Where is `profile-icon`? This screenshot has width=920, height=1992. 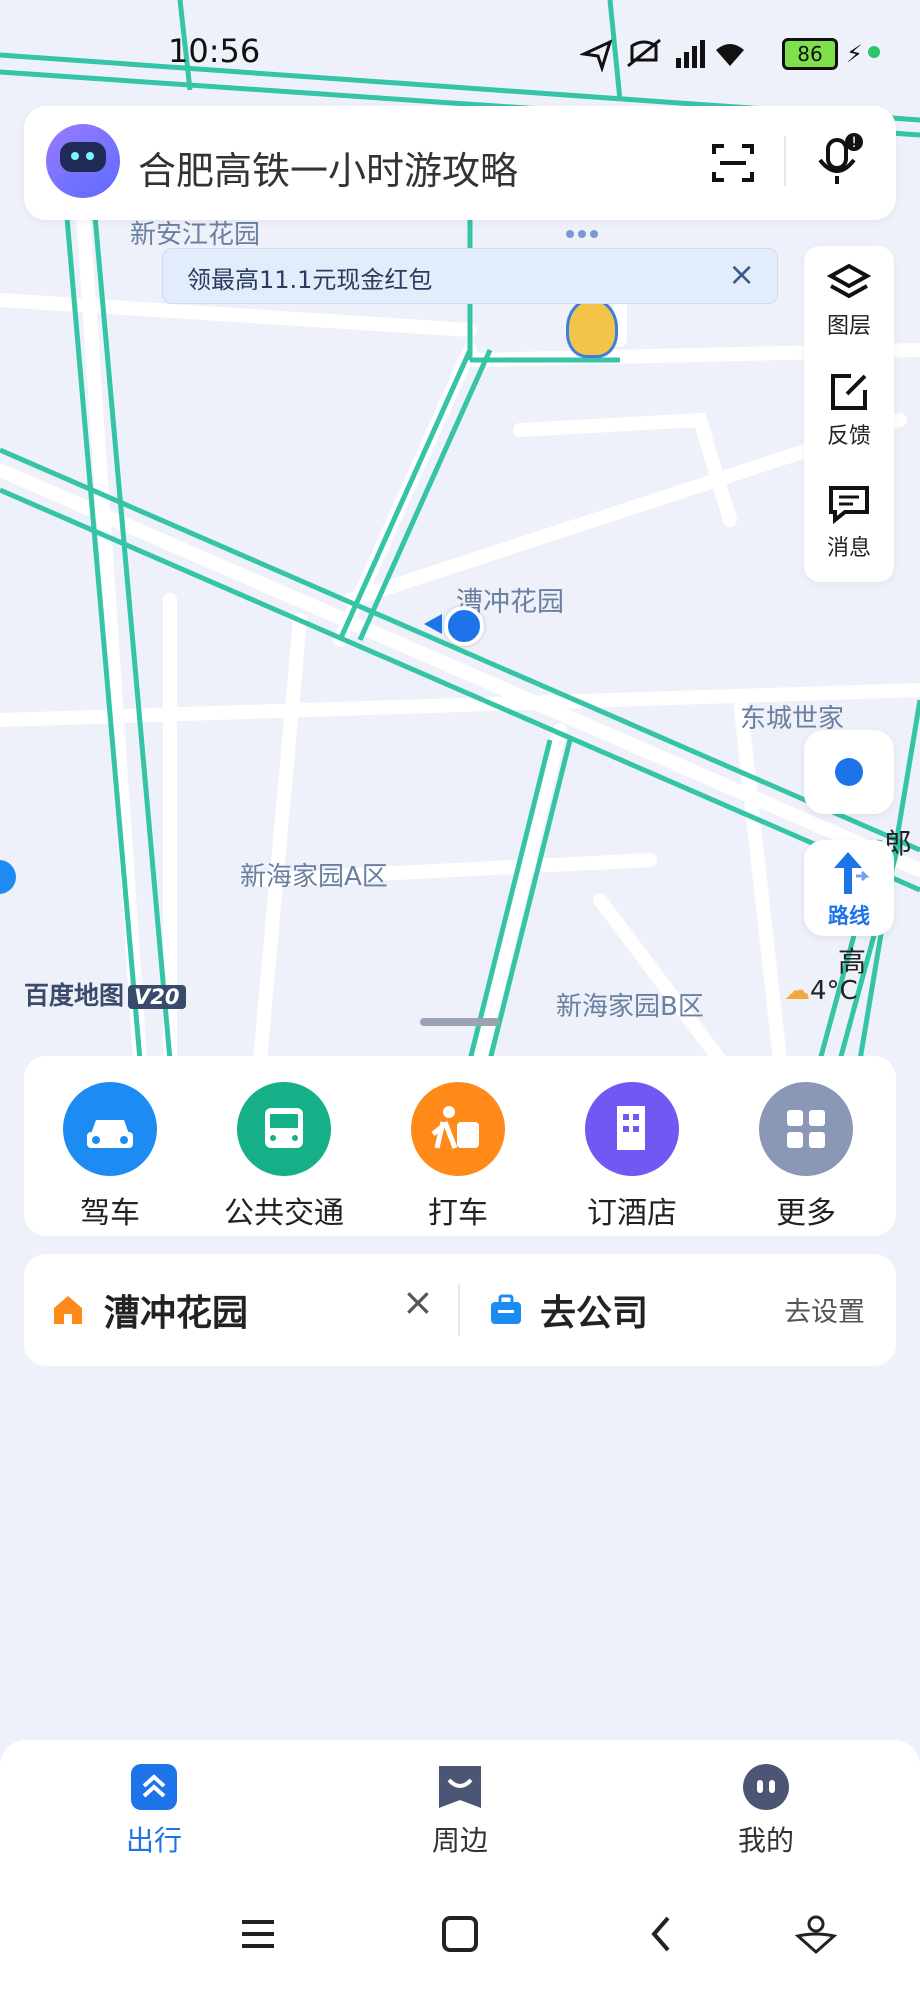 profile-icon is located at coordinates (766, 1787).